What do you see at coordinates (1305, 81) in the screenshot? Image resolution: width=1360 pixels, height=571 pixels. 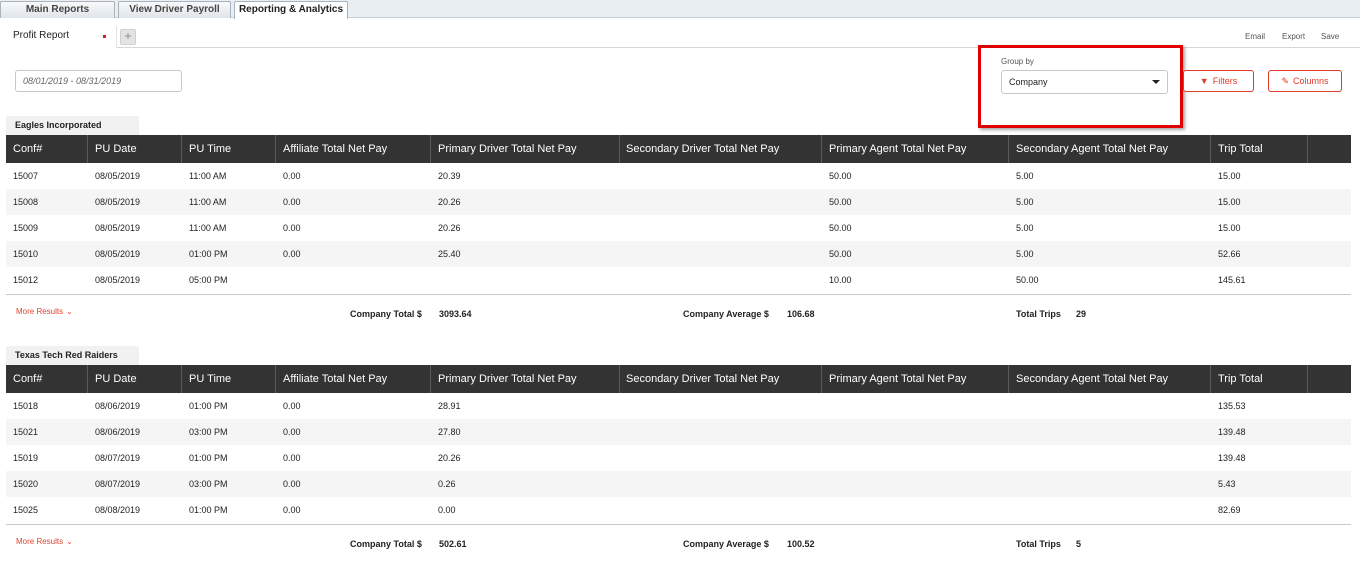 I see `columns-button: ✎ Columns` at bounding box center [1305, 81].